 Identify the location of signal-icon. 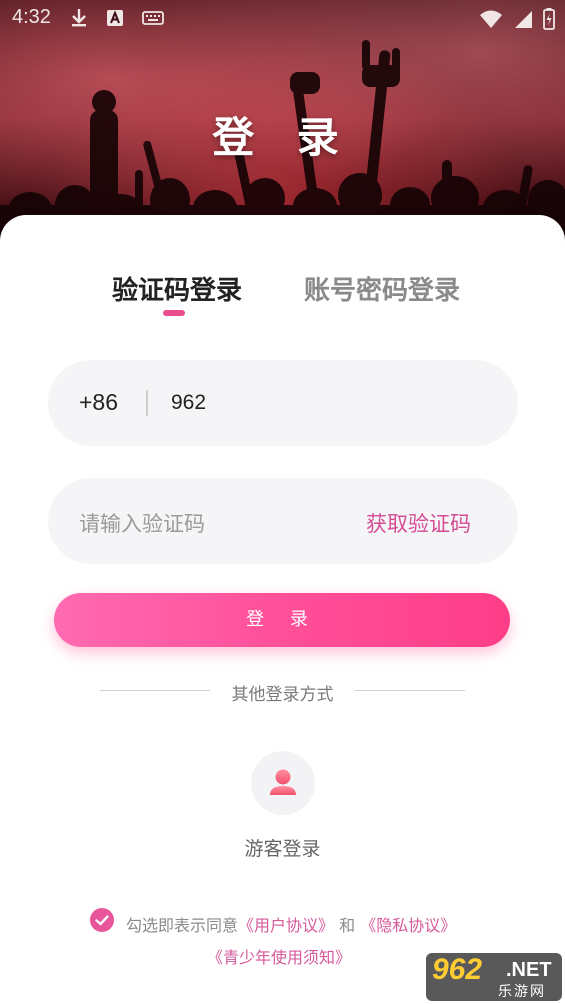
(523, 19).